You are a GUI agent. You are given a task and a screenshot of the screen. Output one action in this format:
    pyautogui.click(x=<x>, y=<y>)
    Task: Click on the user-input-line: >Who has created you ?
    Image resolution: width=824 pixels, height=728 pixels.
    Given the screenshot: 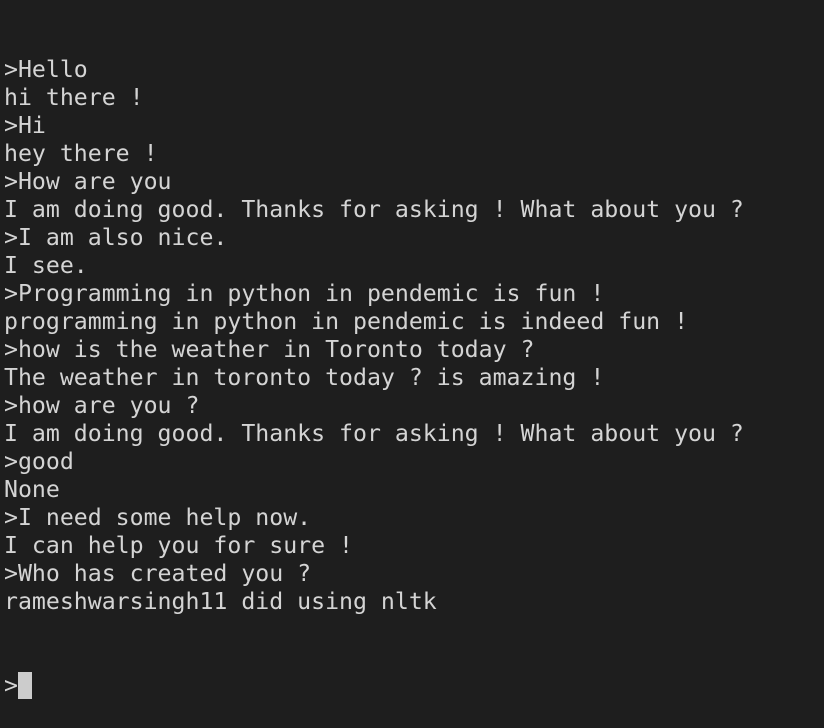 What is the action you would take?
    pyautogui.click(x=158, y=573)
    